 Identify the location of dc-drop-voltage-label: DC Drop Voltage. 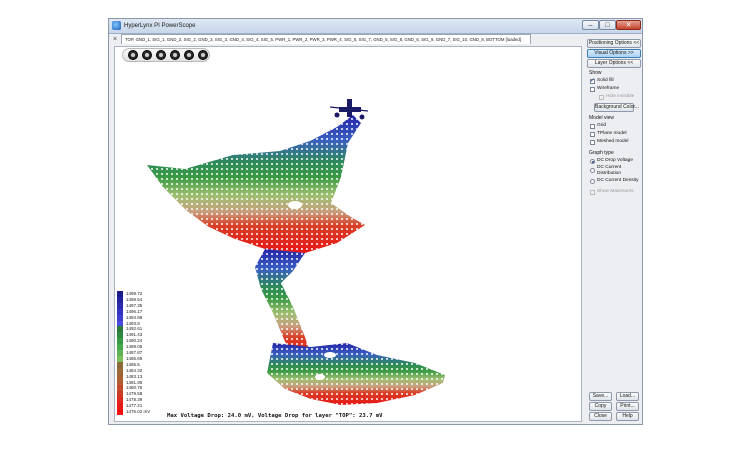
(615, 160).